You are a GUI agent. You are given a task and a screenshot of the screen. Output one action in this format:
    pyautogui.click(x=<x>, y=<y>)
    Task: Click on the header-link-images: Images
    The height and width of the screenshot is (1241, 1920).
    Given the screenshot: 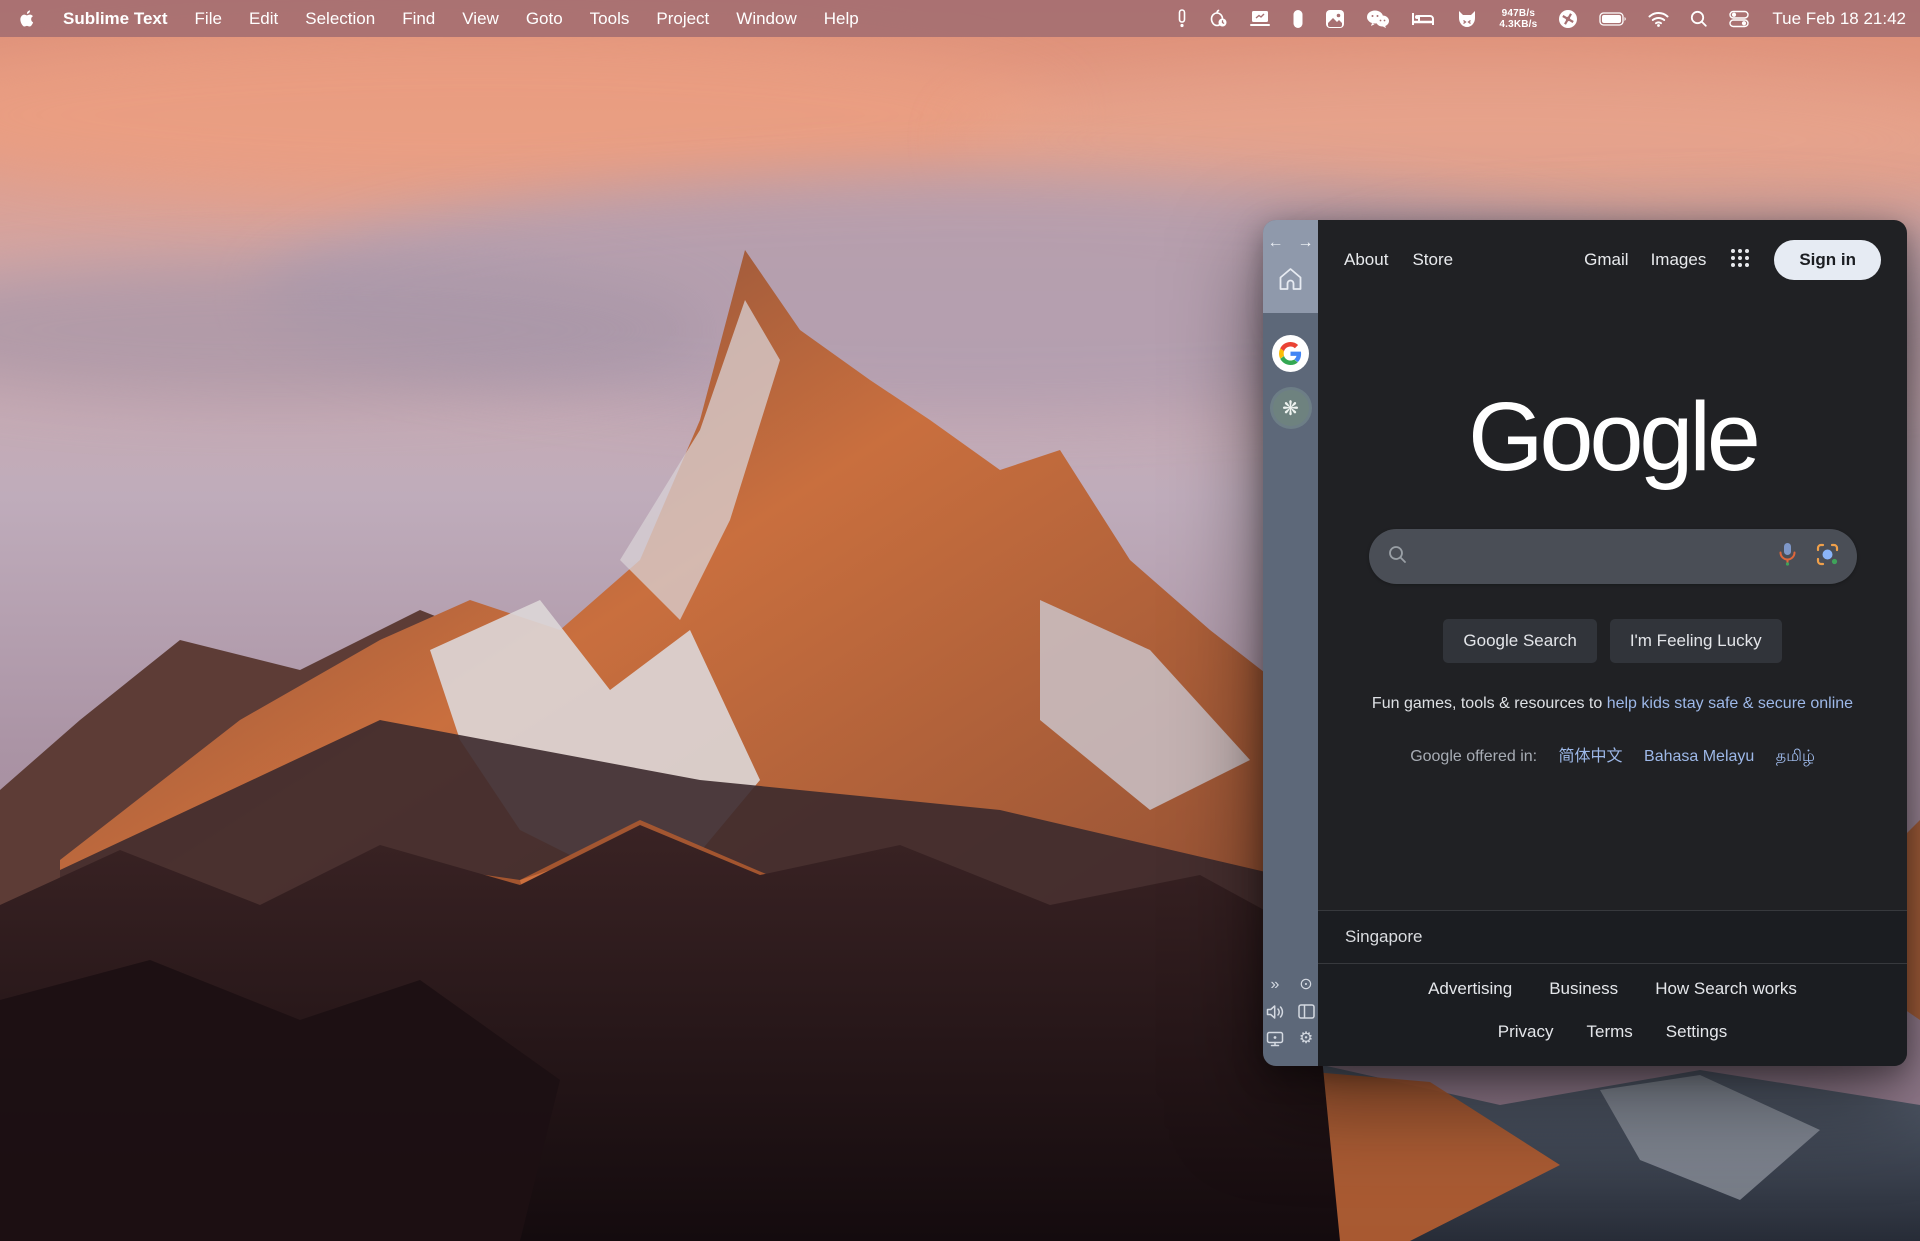 What is the action you would take?
    pyautogui.click(x=1679, y=260)
    